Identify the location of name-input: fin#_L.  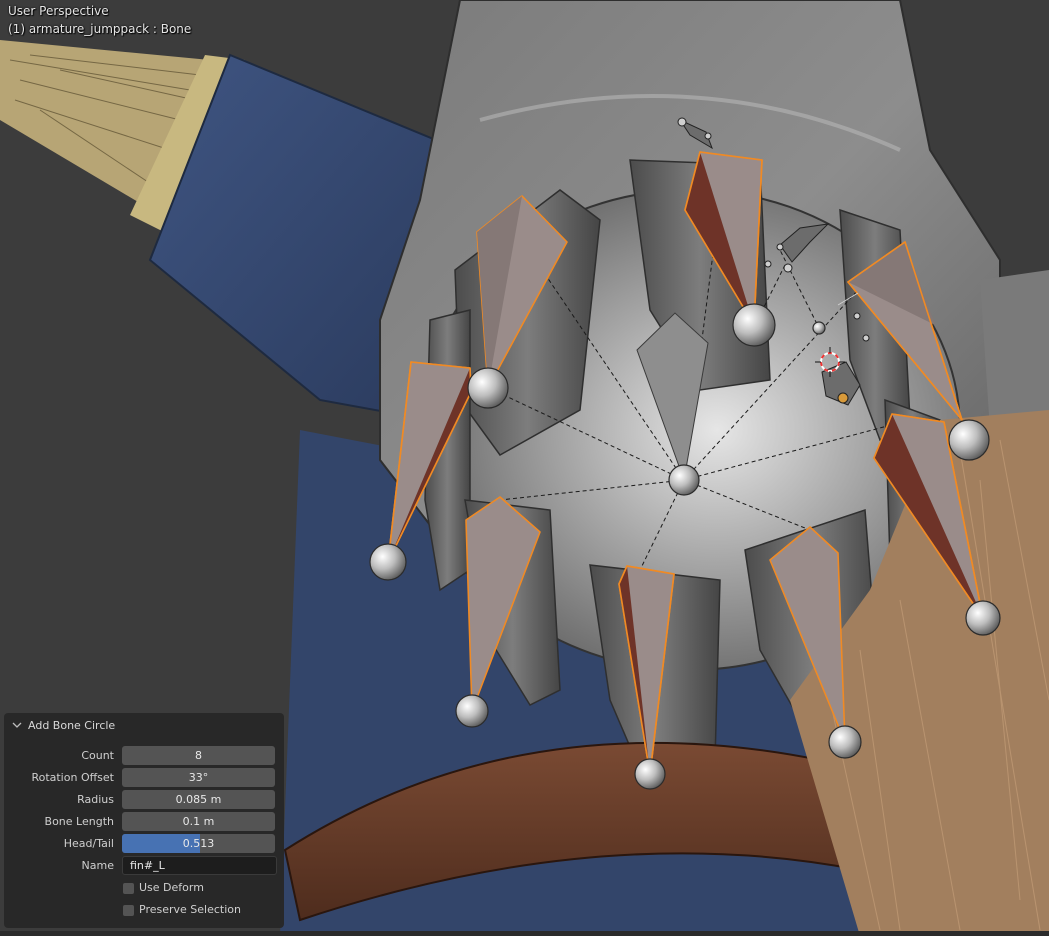
(199, 865).